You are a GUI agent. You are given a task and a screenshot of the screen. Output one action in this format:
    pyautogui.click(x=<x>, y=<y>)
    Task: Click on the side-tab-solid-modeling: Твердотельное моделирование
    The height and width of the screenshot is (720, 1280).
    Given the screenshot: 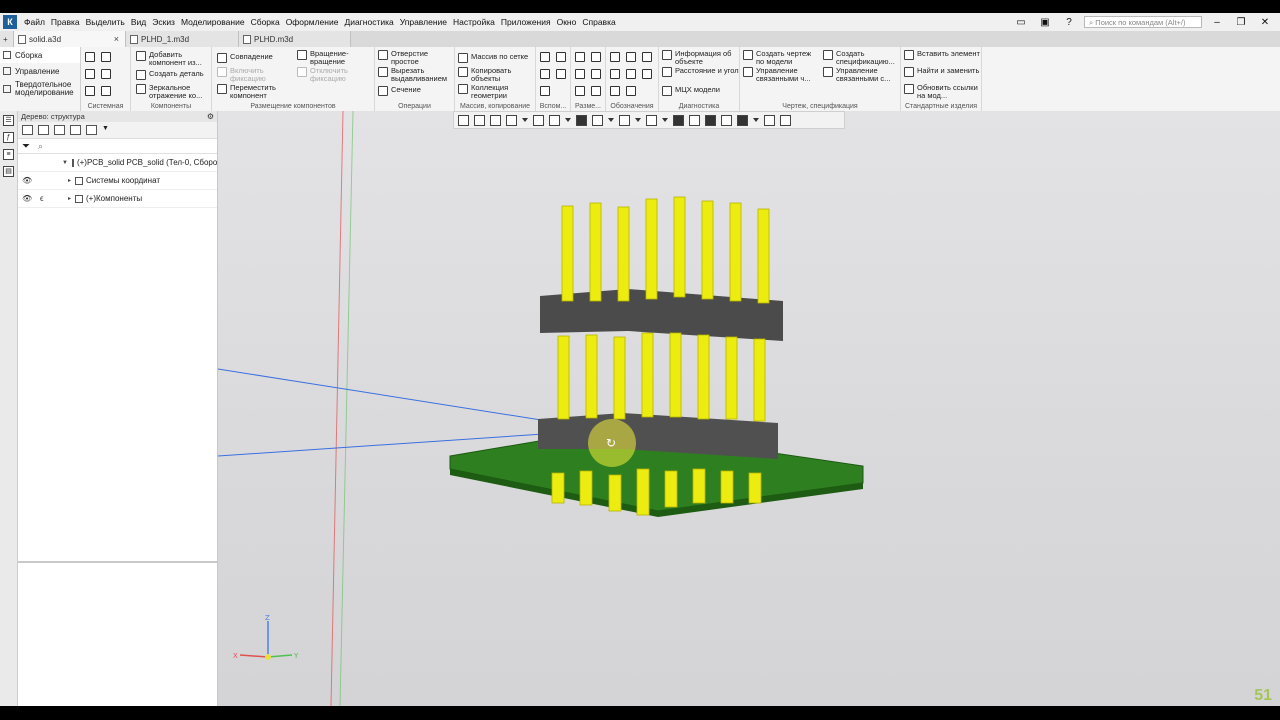 What is the action you would take?
    pyautogui.click(x=40, y=89)
    